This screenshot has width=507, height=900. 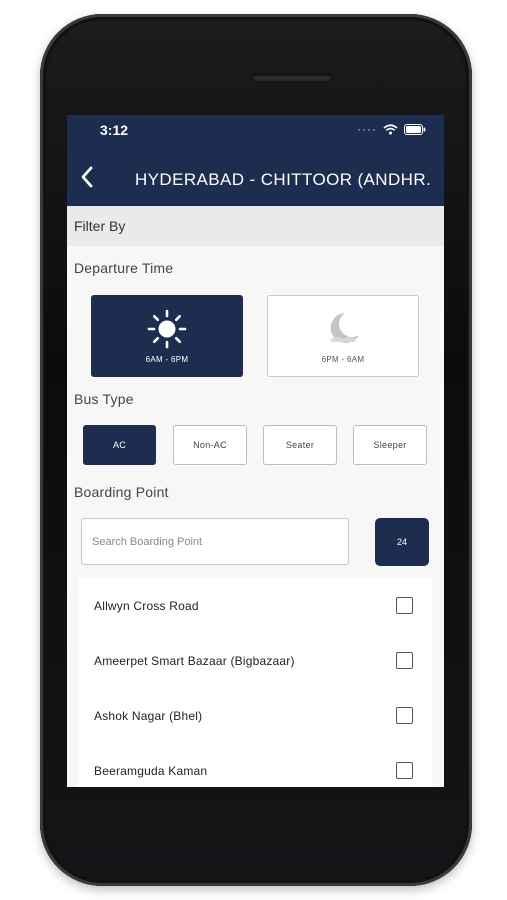 I want to click on battery-icon, so click(x=415, y=129).